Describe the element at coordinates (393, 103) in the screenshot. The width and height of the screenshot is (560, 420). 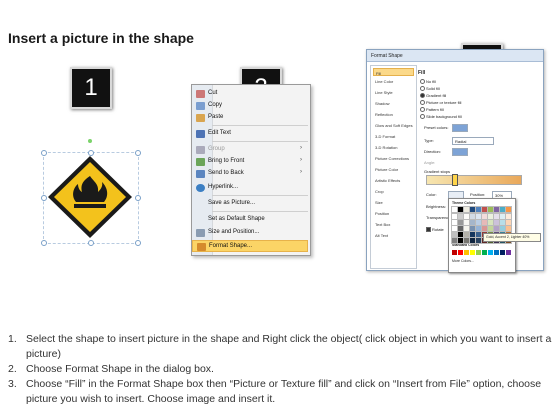
I see `nav-item-shadow: Shadow` at that location.